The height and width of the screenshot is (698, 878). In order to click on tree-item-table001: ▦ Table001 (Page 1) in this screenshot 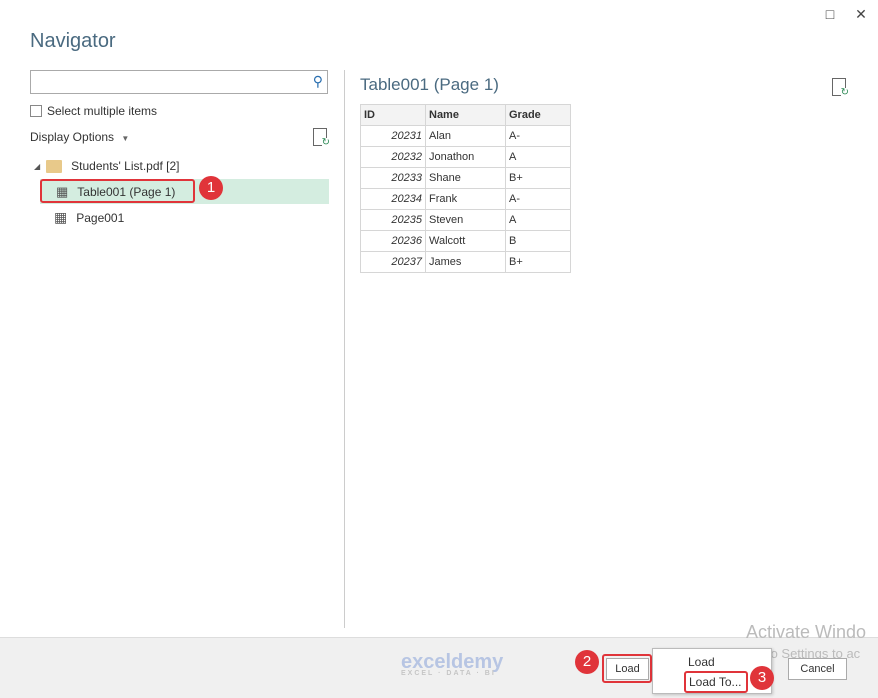, I will do `click(115, 192)`.